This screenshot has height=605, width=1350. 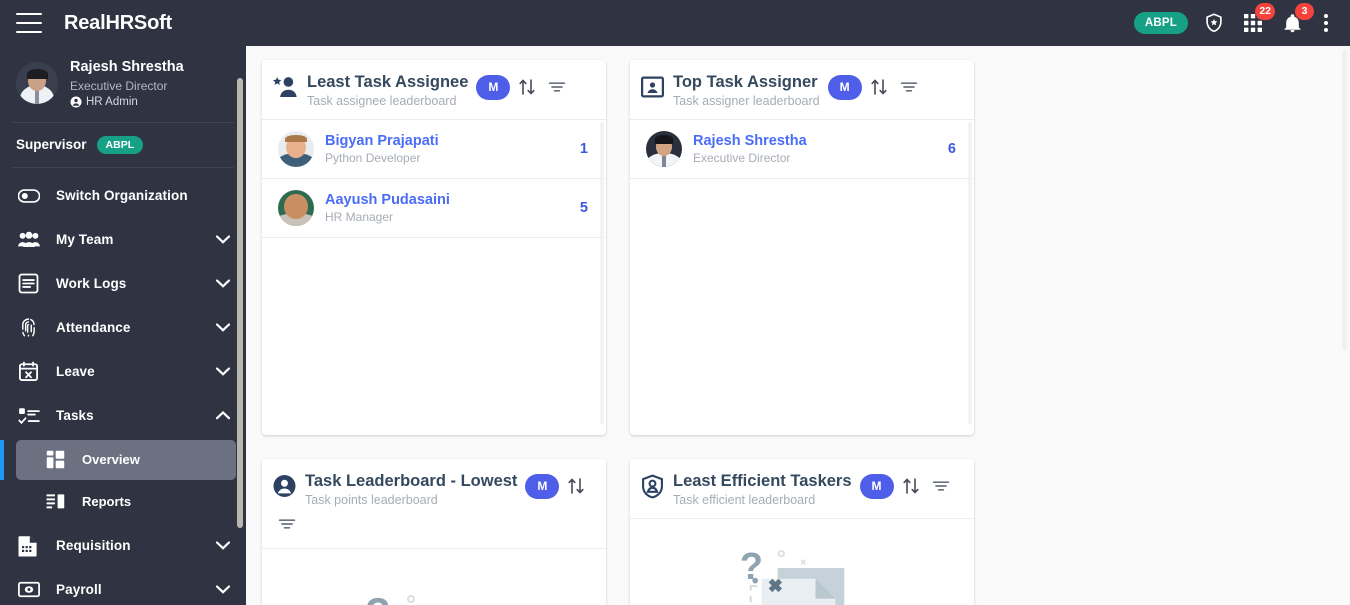 What do you see at coordinates (744, 499) in the screenshot?
I see `card-subtitle: Task efficient leaderboard` at bounding box center [744, 499].